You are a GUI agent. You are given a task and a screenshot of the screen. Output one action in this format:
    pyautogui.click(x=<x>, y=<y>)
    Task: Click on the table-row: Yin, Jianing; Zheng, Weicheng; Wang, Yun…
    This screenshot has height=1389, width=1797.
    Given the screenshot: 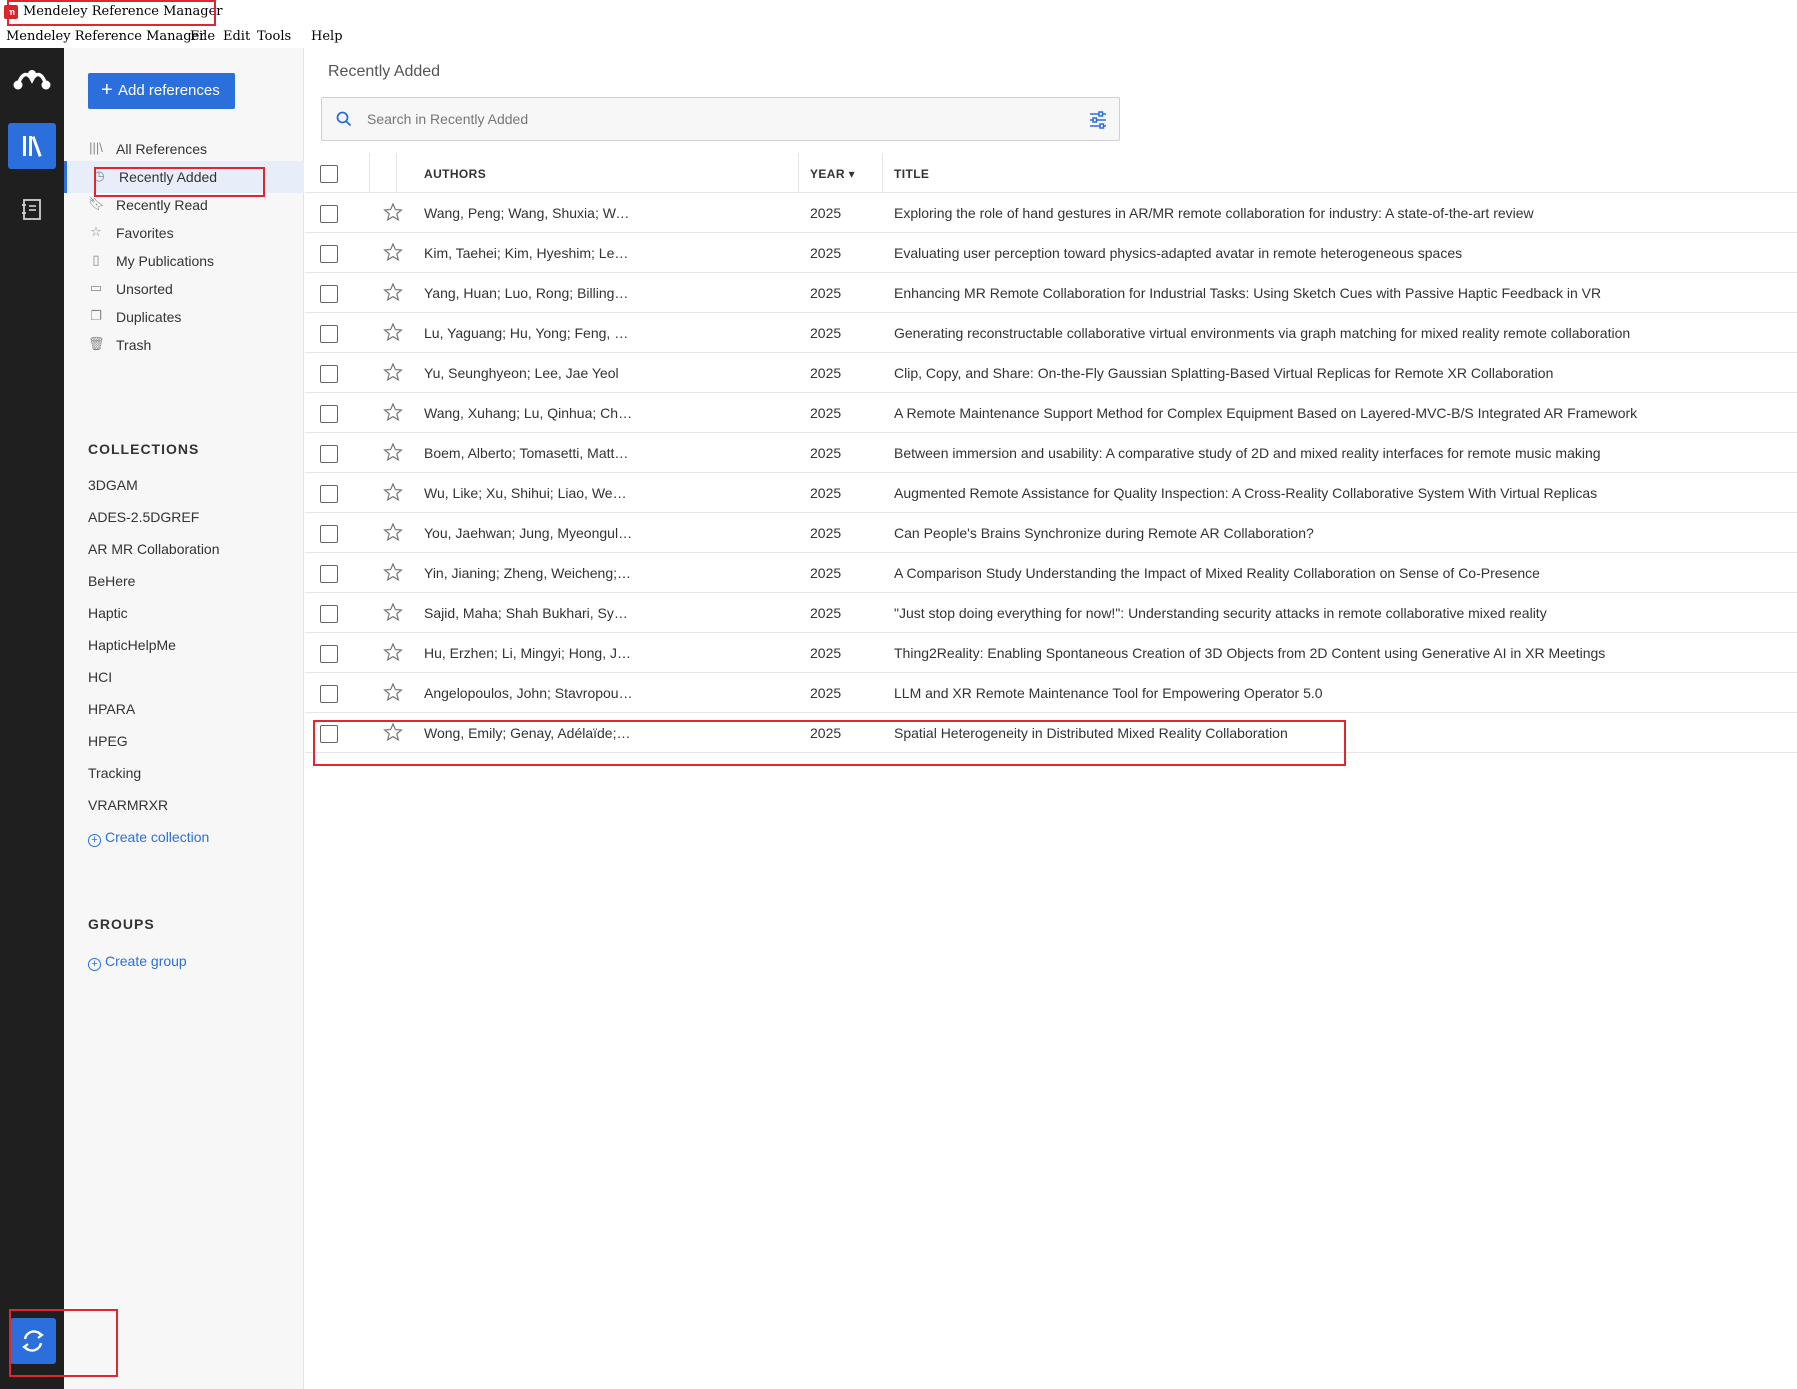 What is the action you would take?
    pyautogui.click(x=1051, y=573)
    